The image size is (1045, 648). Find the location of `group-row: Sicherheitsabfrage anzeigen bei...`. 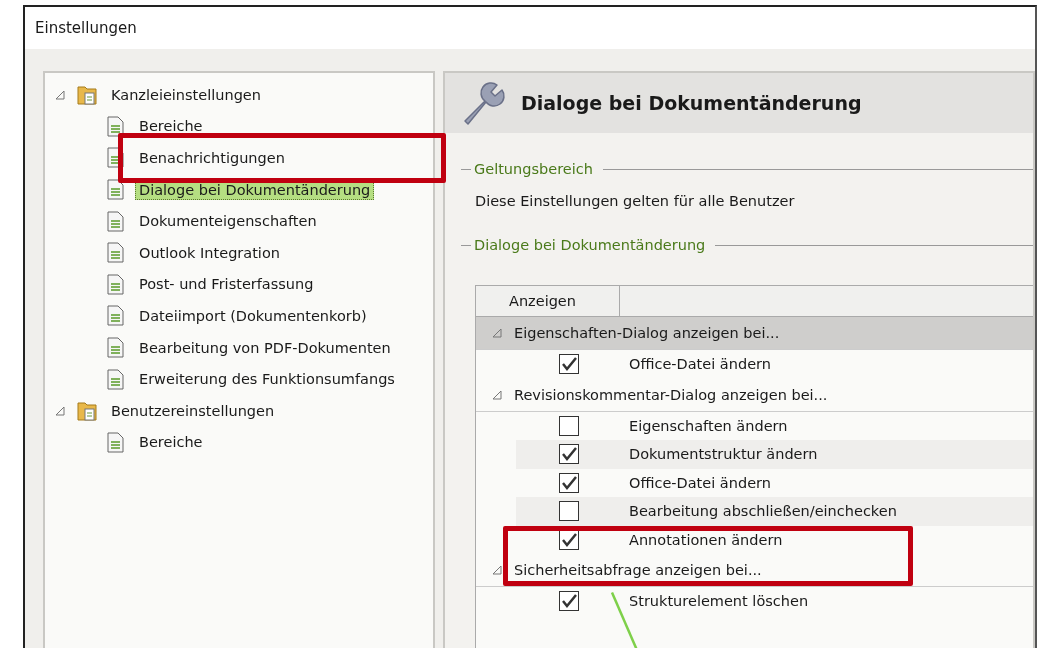

group-row: Sicherheitsabfrage anzeigen bei... is located at coordinates (754, 570).